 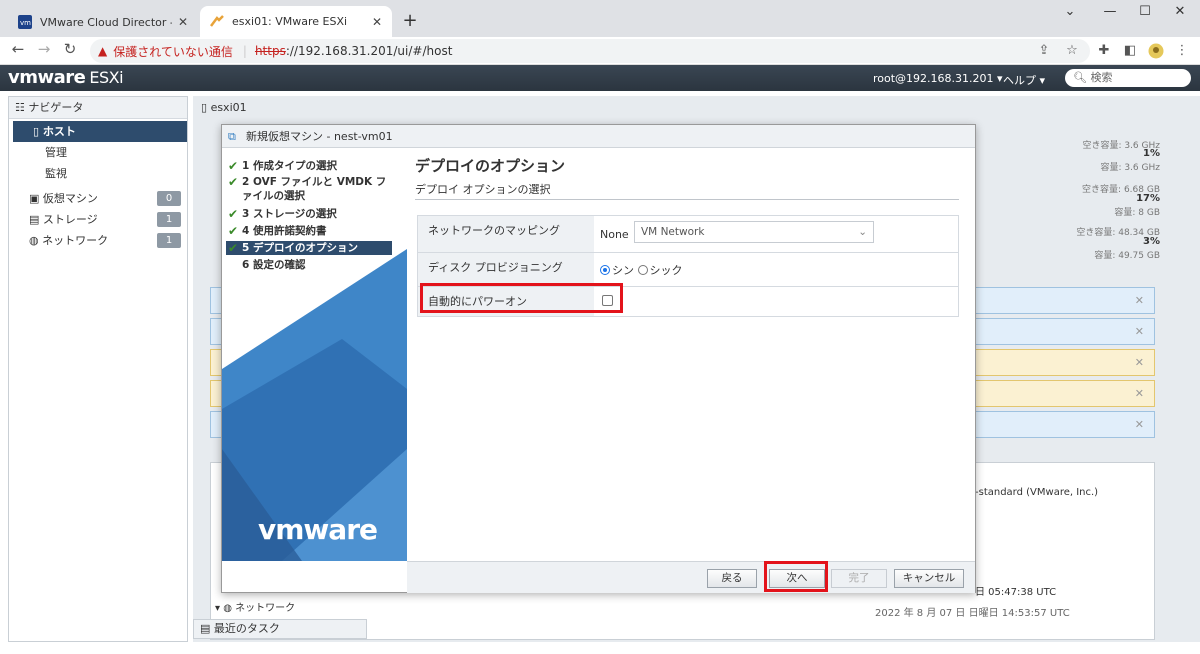 What do you see at coordinates (66, 77) in the screenshot?
I see `vmware-esxi-logo: vmware ESXi` at bounding box center [66, 77].